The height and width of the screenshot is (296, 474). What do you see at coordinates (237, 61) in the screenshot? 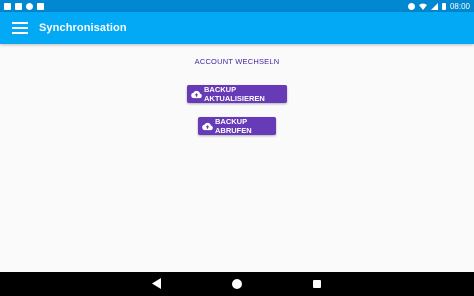
I see `switch-account-button: ACCOUNT WECHSELN` at bounding box center [237, 61].